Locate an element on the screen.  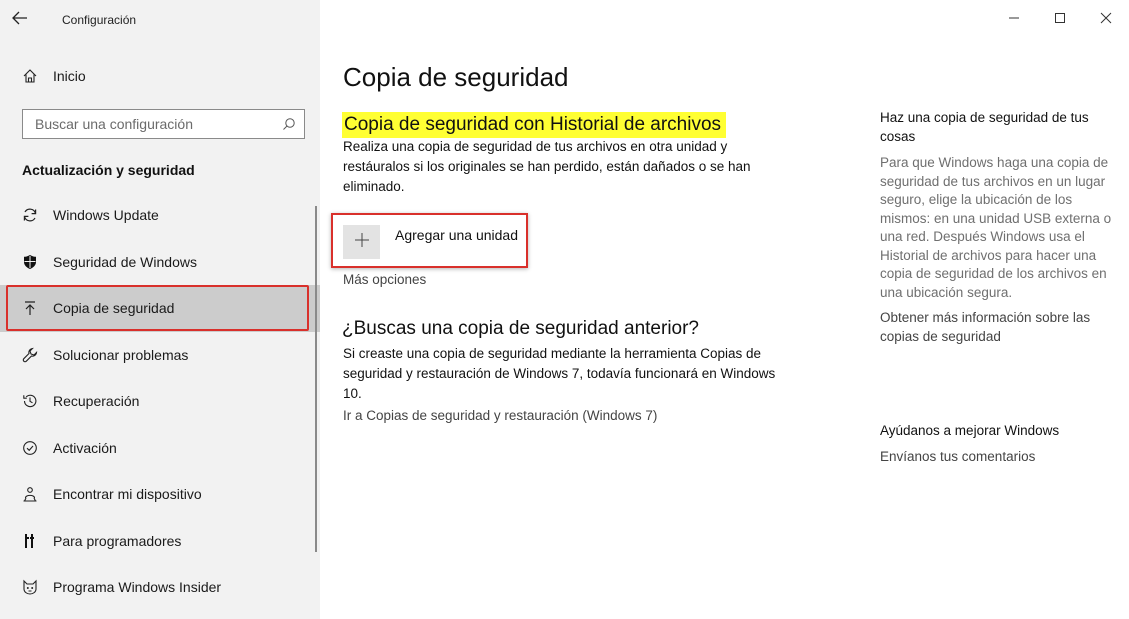
maximize-icon is located at coordinates (1060, 20).